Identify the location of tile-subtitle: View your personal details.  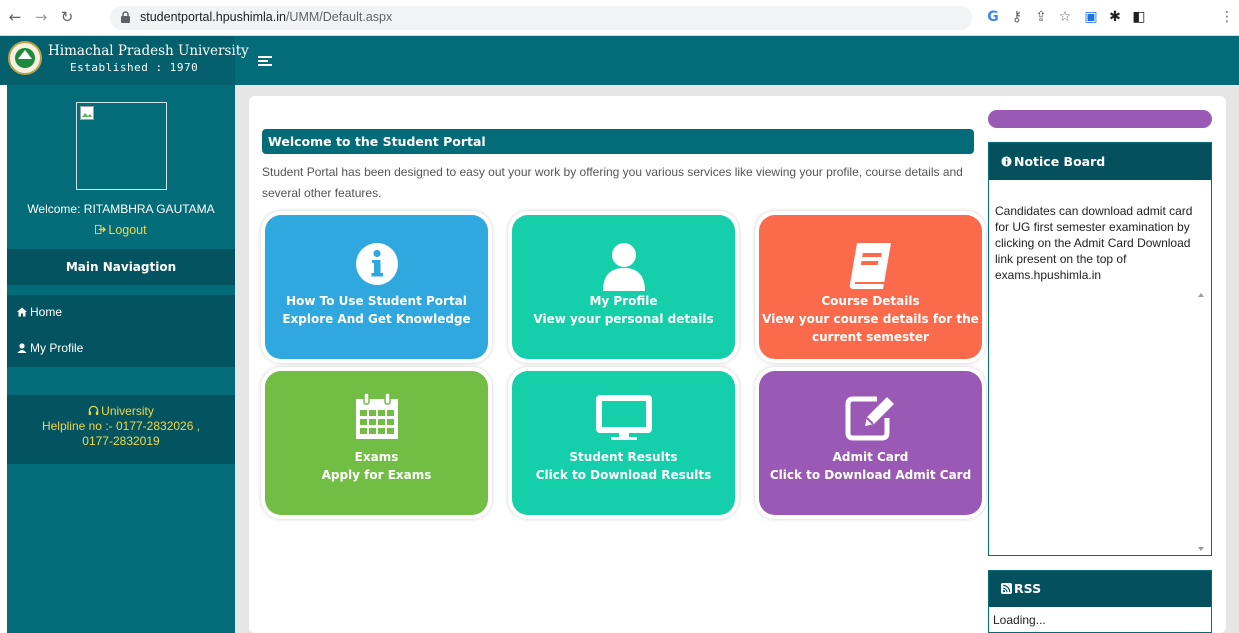
(623, 319).